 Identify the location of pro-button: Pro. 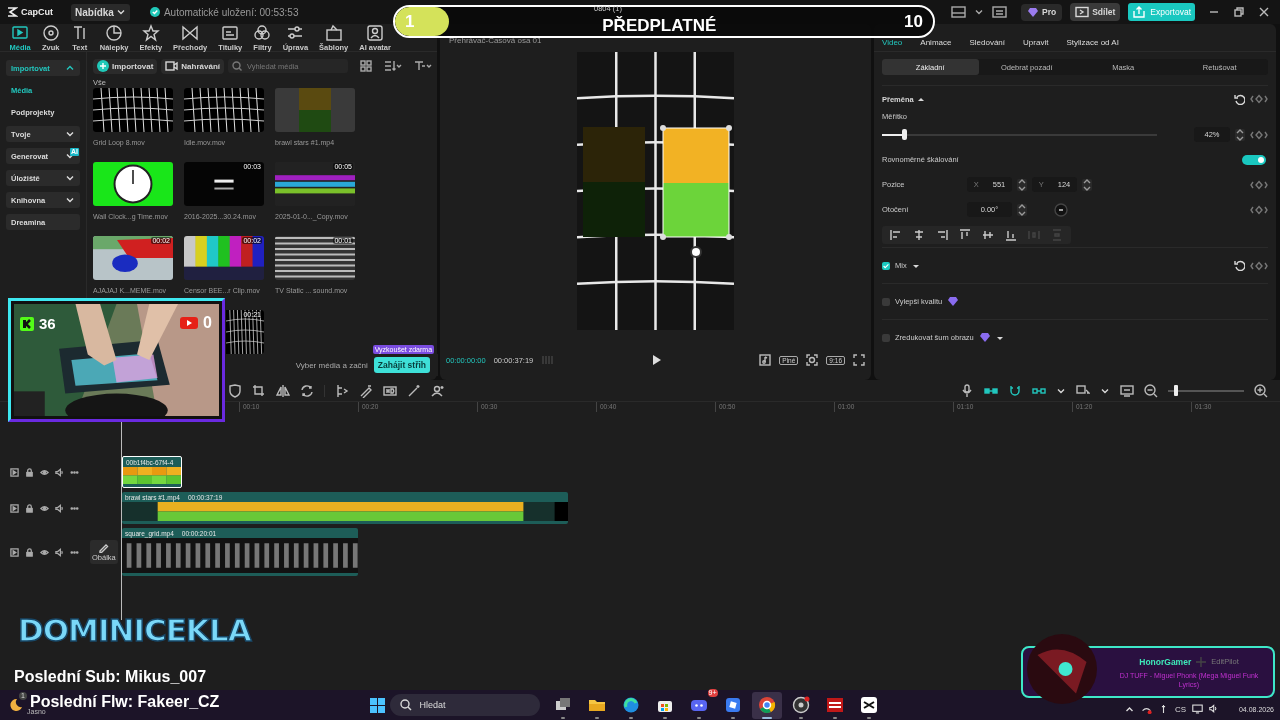
(1042, 12).